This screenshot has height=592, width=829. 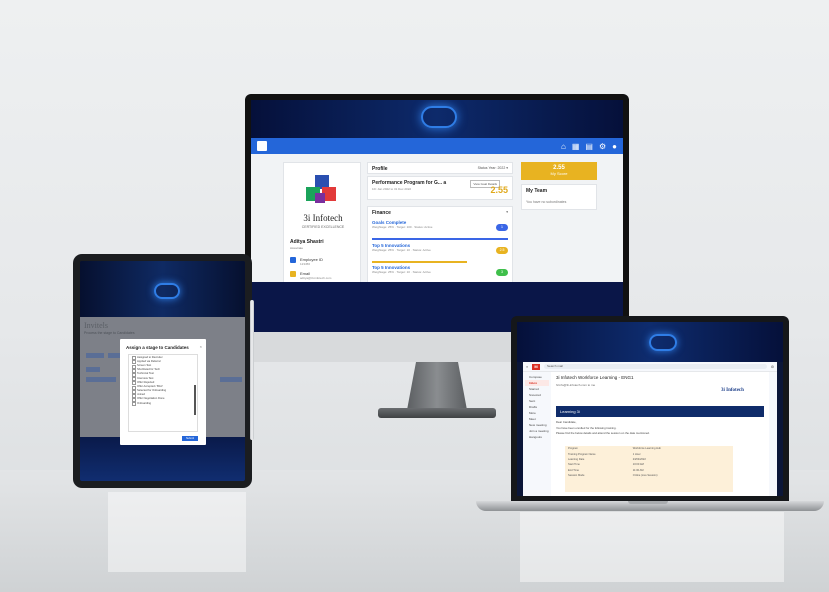 What do you see at coordinates (773, 434) in the screenshot?
I see `gmail-side-panel` at bounding box center [773, 434].